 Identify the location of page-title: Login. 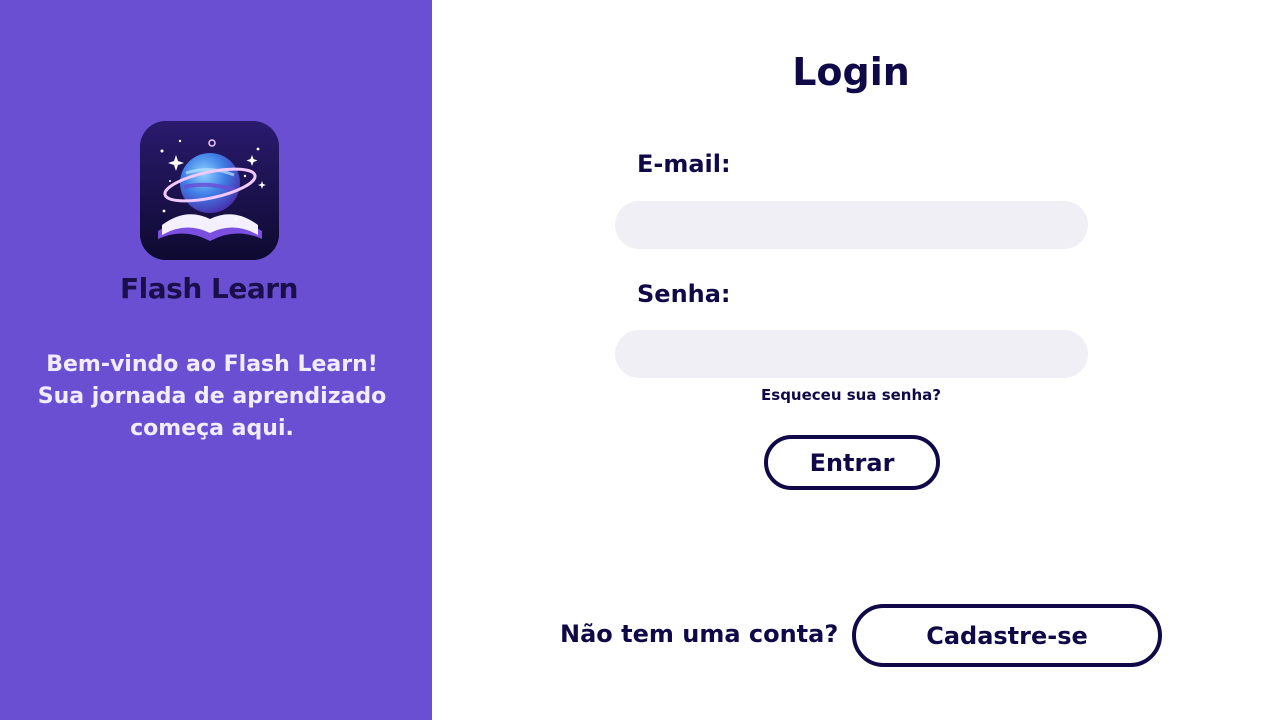
(851, 72).